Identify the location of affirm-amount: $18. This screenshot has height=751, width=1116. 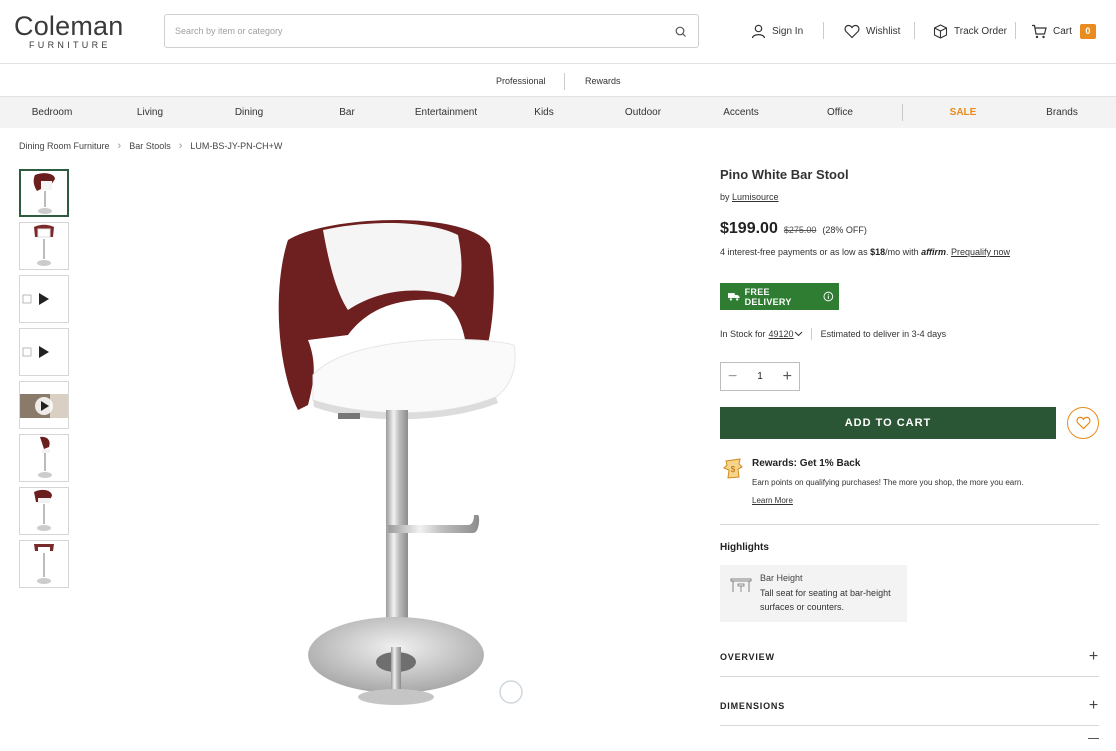
(878, 252).